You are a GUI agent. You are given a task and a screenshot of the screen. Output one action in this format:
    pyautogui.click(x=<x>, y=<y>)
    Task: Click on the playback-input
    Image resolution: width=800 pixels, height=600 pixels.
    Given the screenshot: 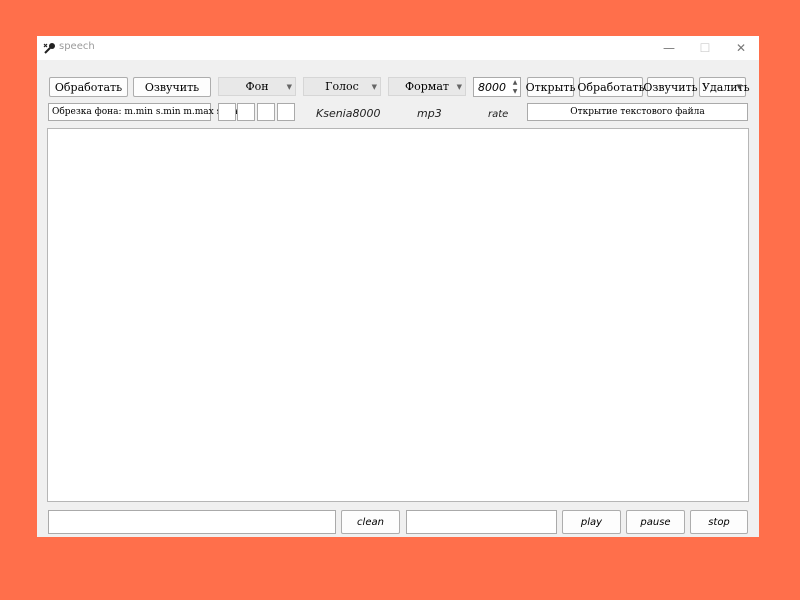 What is the action you would take?
    pyautogui.click(x=481, y=522)
    